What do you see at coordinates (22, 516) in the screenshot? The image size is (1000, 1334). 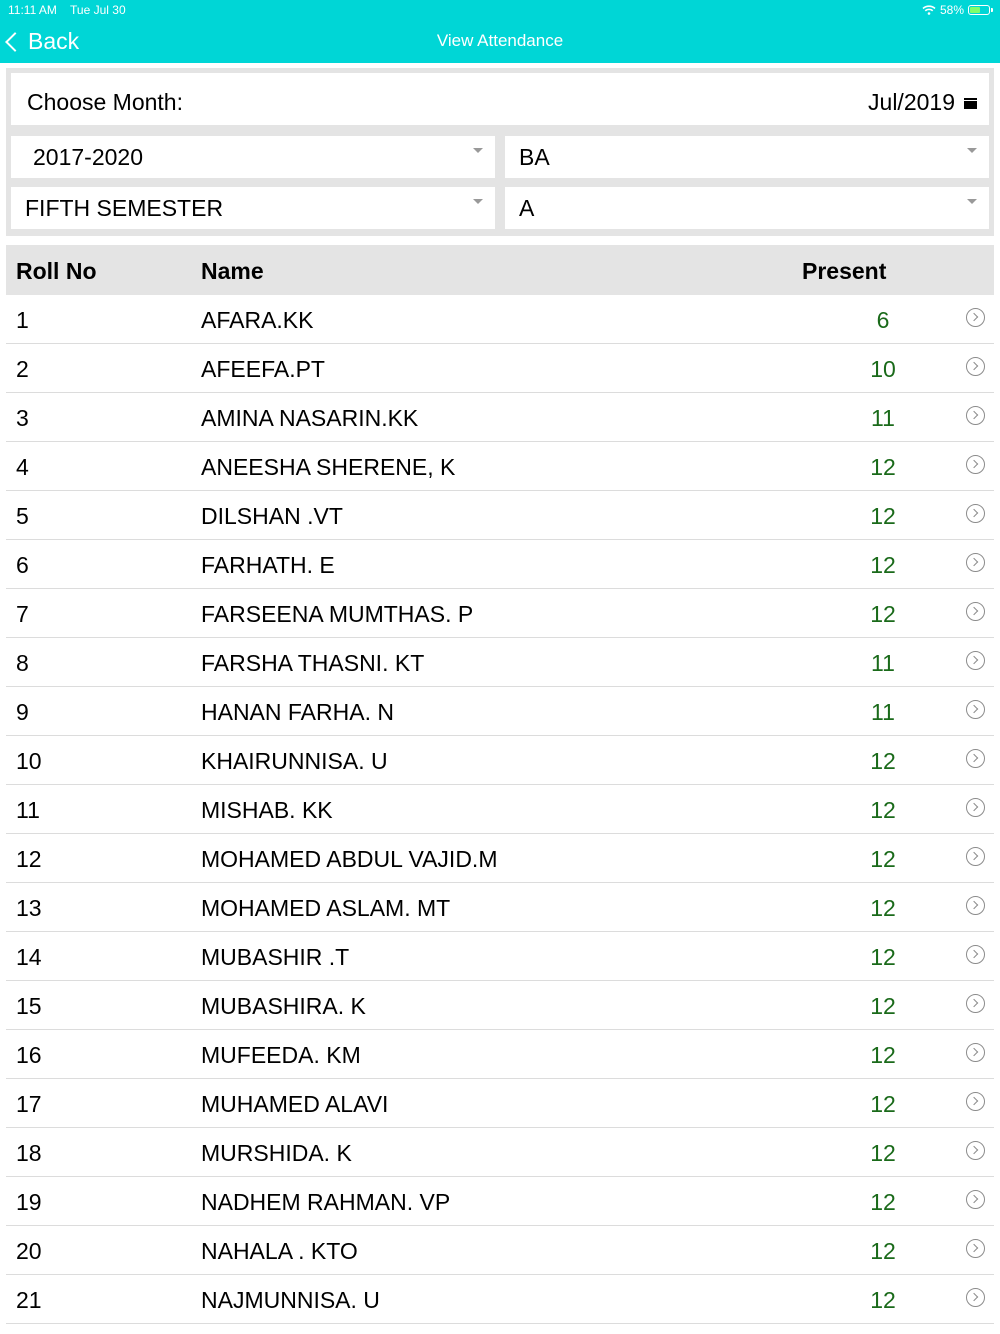 I see `cell-roll-no: 5` at bounding box center [22, 516].